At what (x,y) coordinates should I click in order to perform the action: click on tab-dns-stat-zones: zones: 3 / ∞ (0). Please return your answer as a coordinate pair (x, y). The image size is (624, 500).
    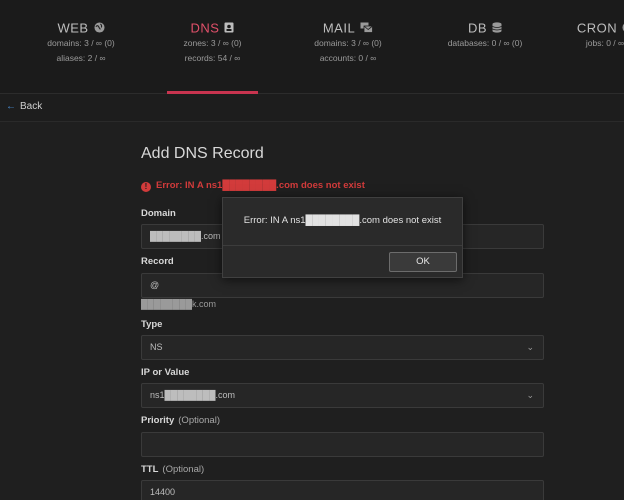
    Looking at the image, I should click on (212, 43).